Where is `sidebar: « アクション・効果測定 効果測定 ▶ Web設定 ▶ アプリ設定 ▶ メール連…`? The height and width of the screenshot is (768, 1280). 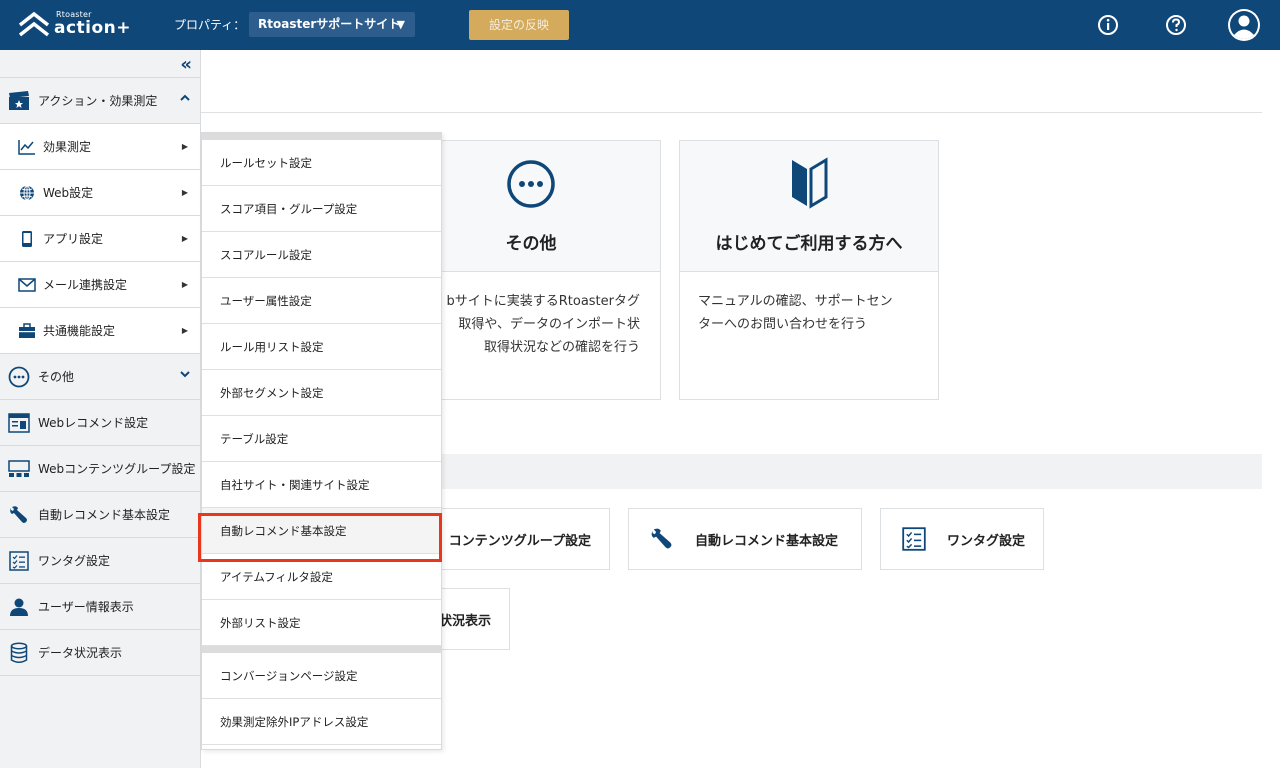 sidebar: « アクション・効果測定 効果測定 ▶ Web設定 ▶ アプリ設定 ▶ メール連… is located at coordinates (100, 409).